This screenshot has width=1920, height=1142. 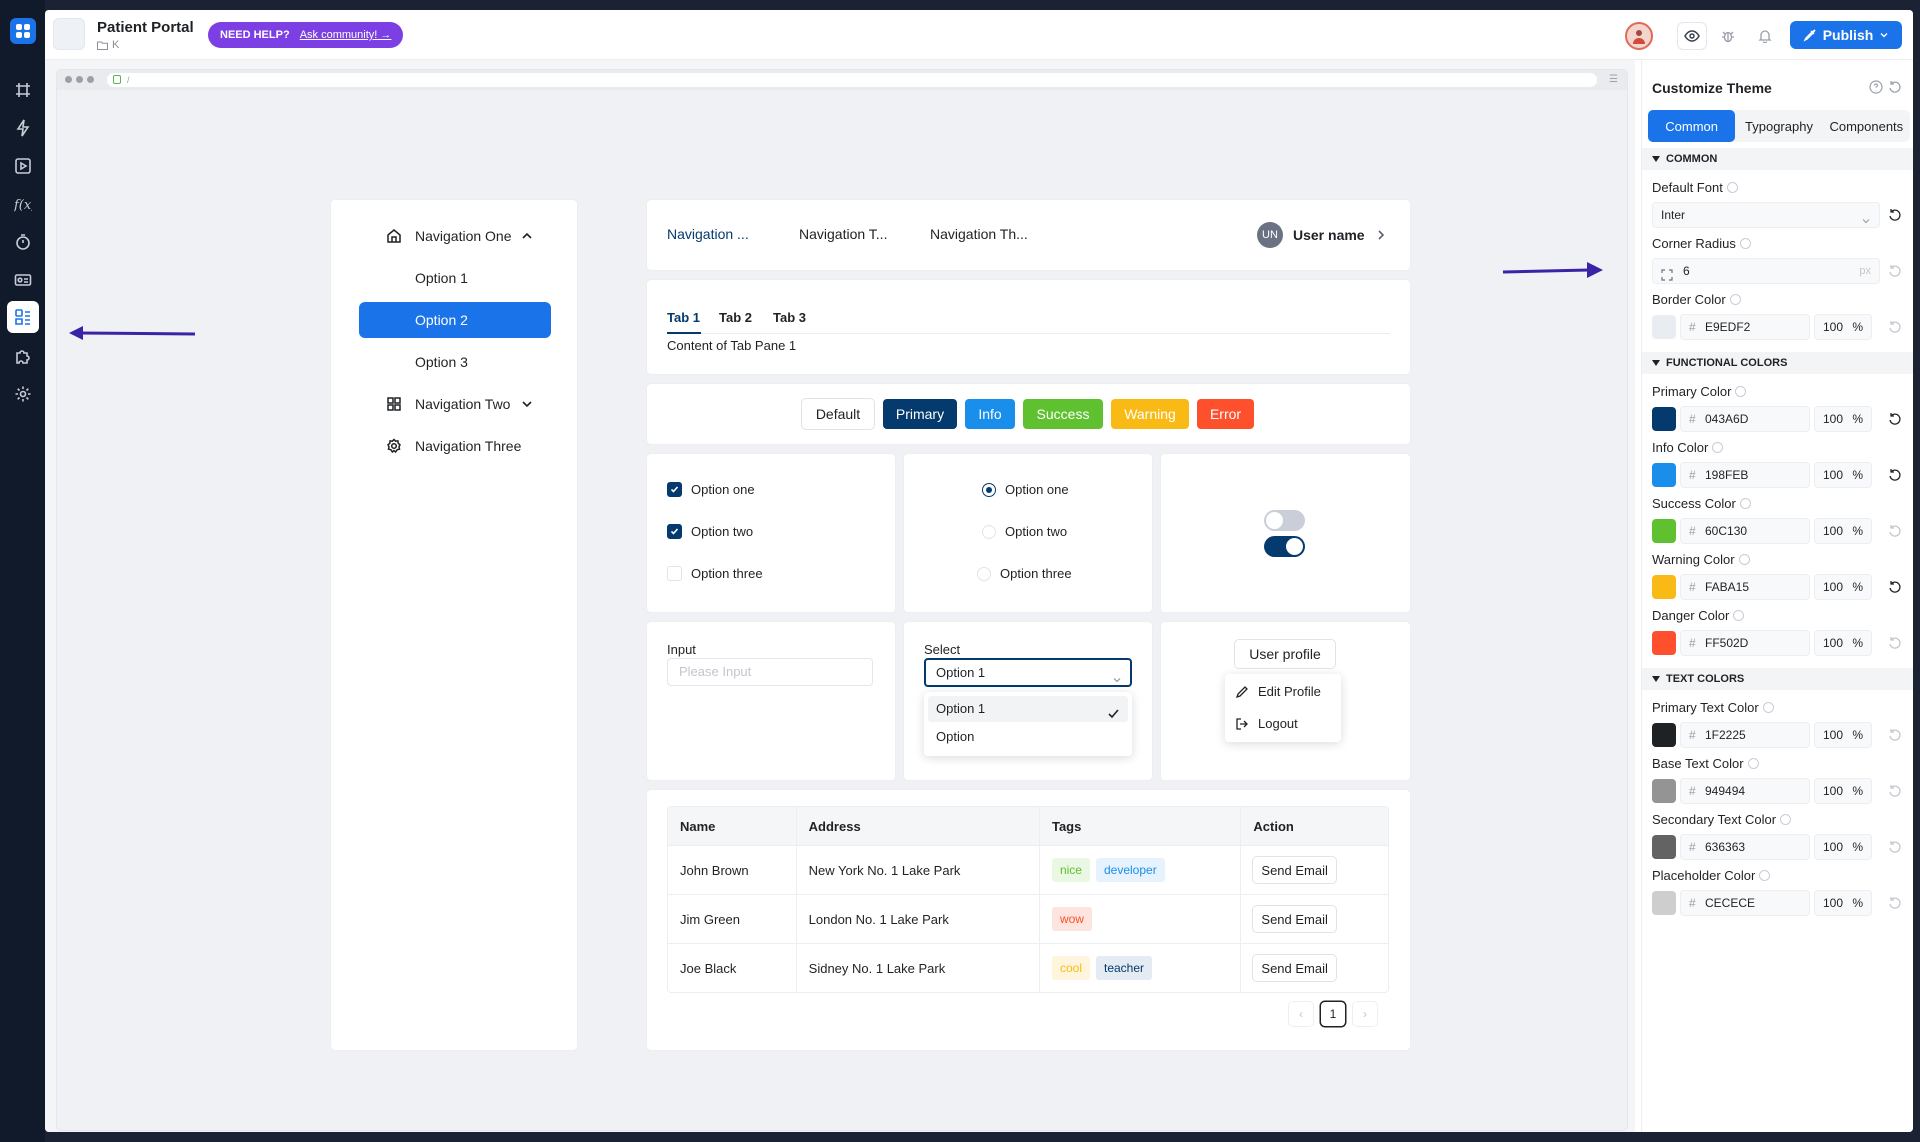 What do you see at coordinates (69, 34) in the screenshot?
I see `app-thumbnail` at bounding box center [69, 34].